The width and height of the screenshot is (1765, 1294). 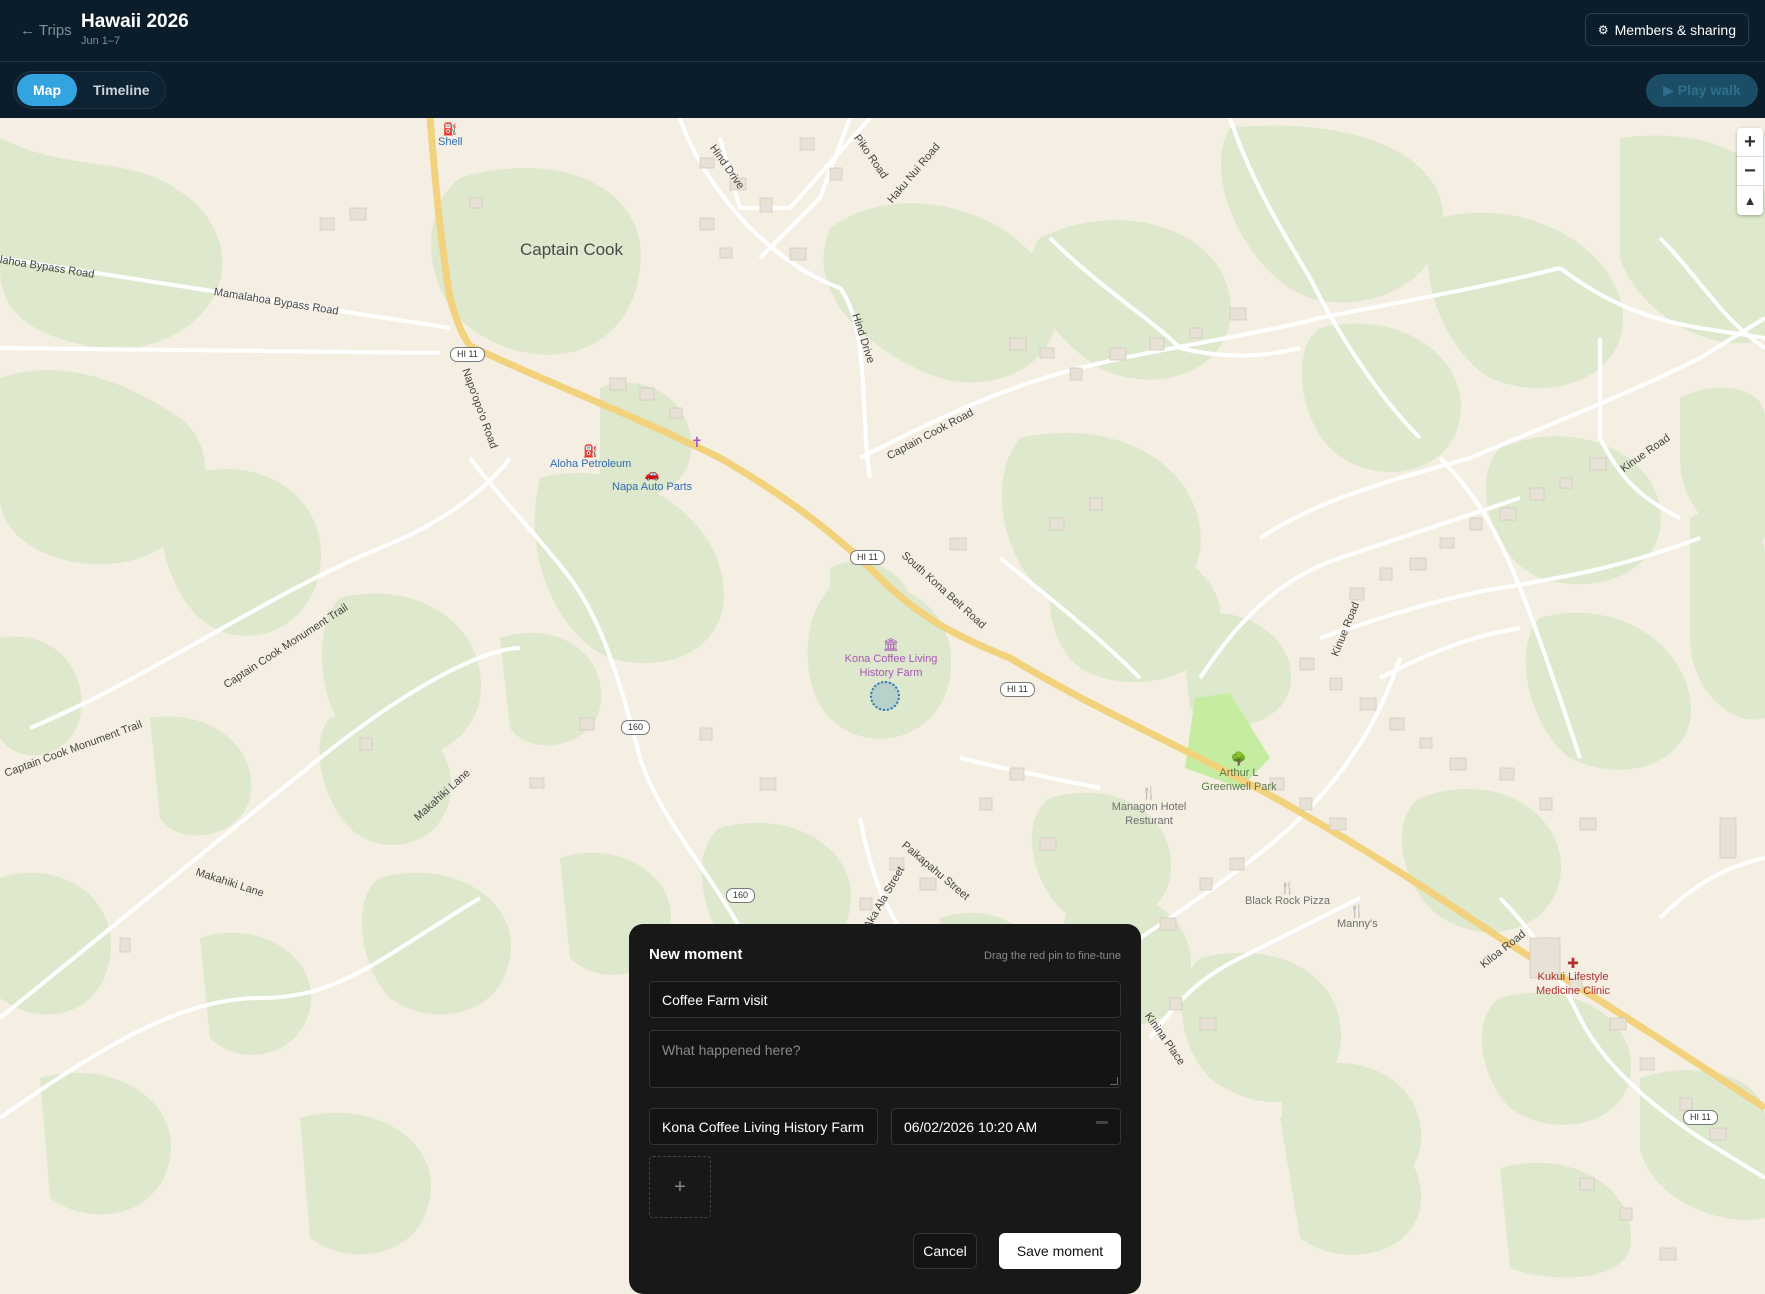 I want to click on museum-icon: 🏛, so click(x=891, y=644).